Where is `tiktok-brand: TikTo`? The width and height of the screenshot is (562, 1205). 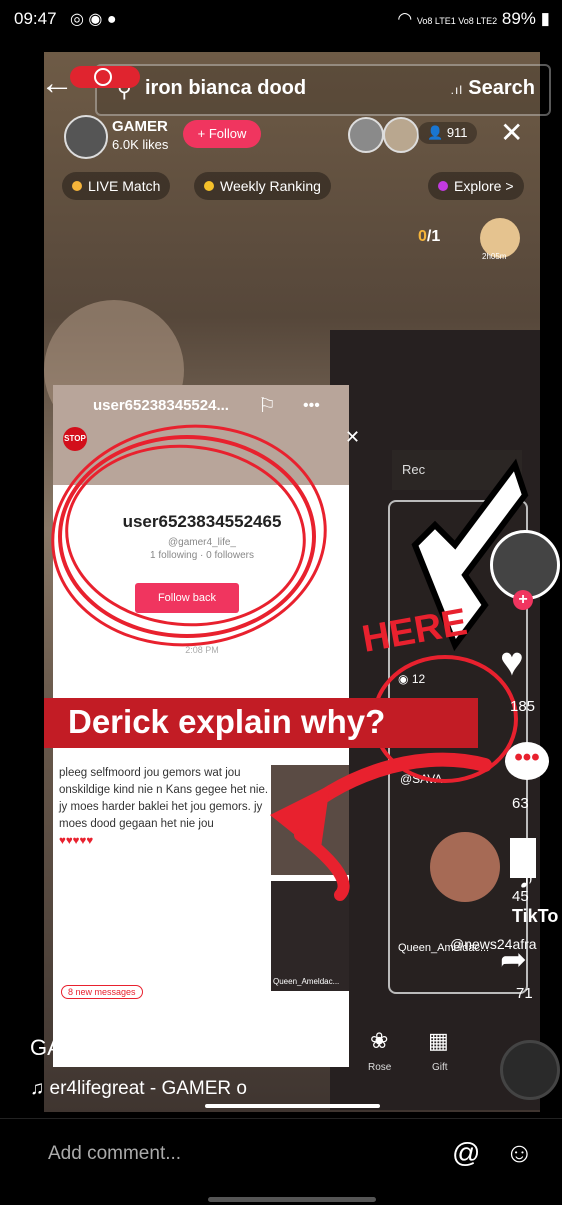
tiktok-brand: TikTo is located at coordinates (535, 916).